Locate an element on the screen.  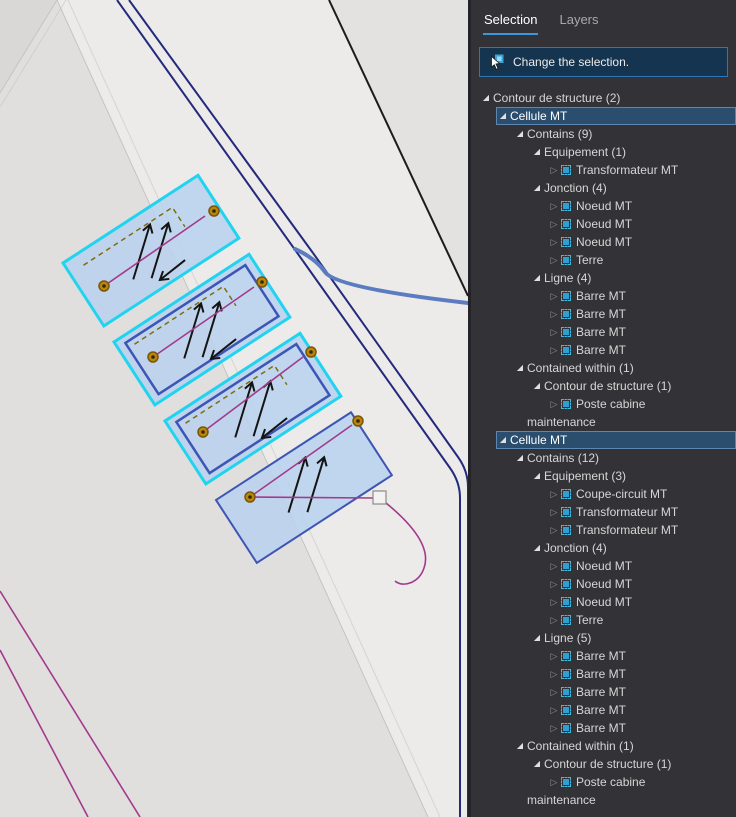
tree-row-content: ◢ Contains (12) is located at coordinates (624, 458).